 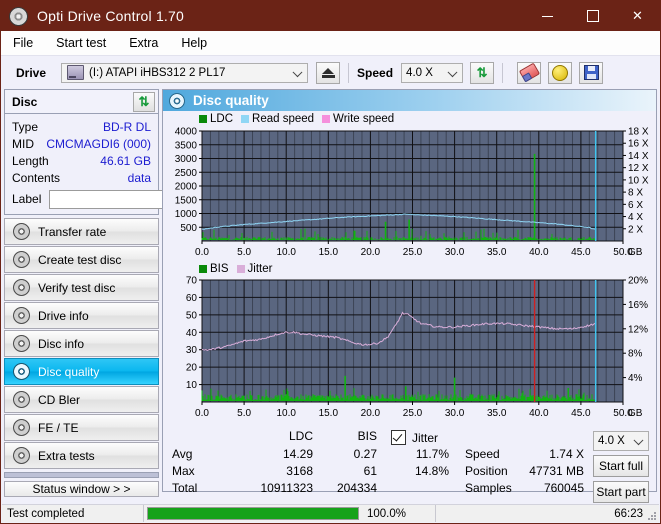 I want to click on tips-button, so click(x=560, y=72).